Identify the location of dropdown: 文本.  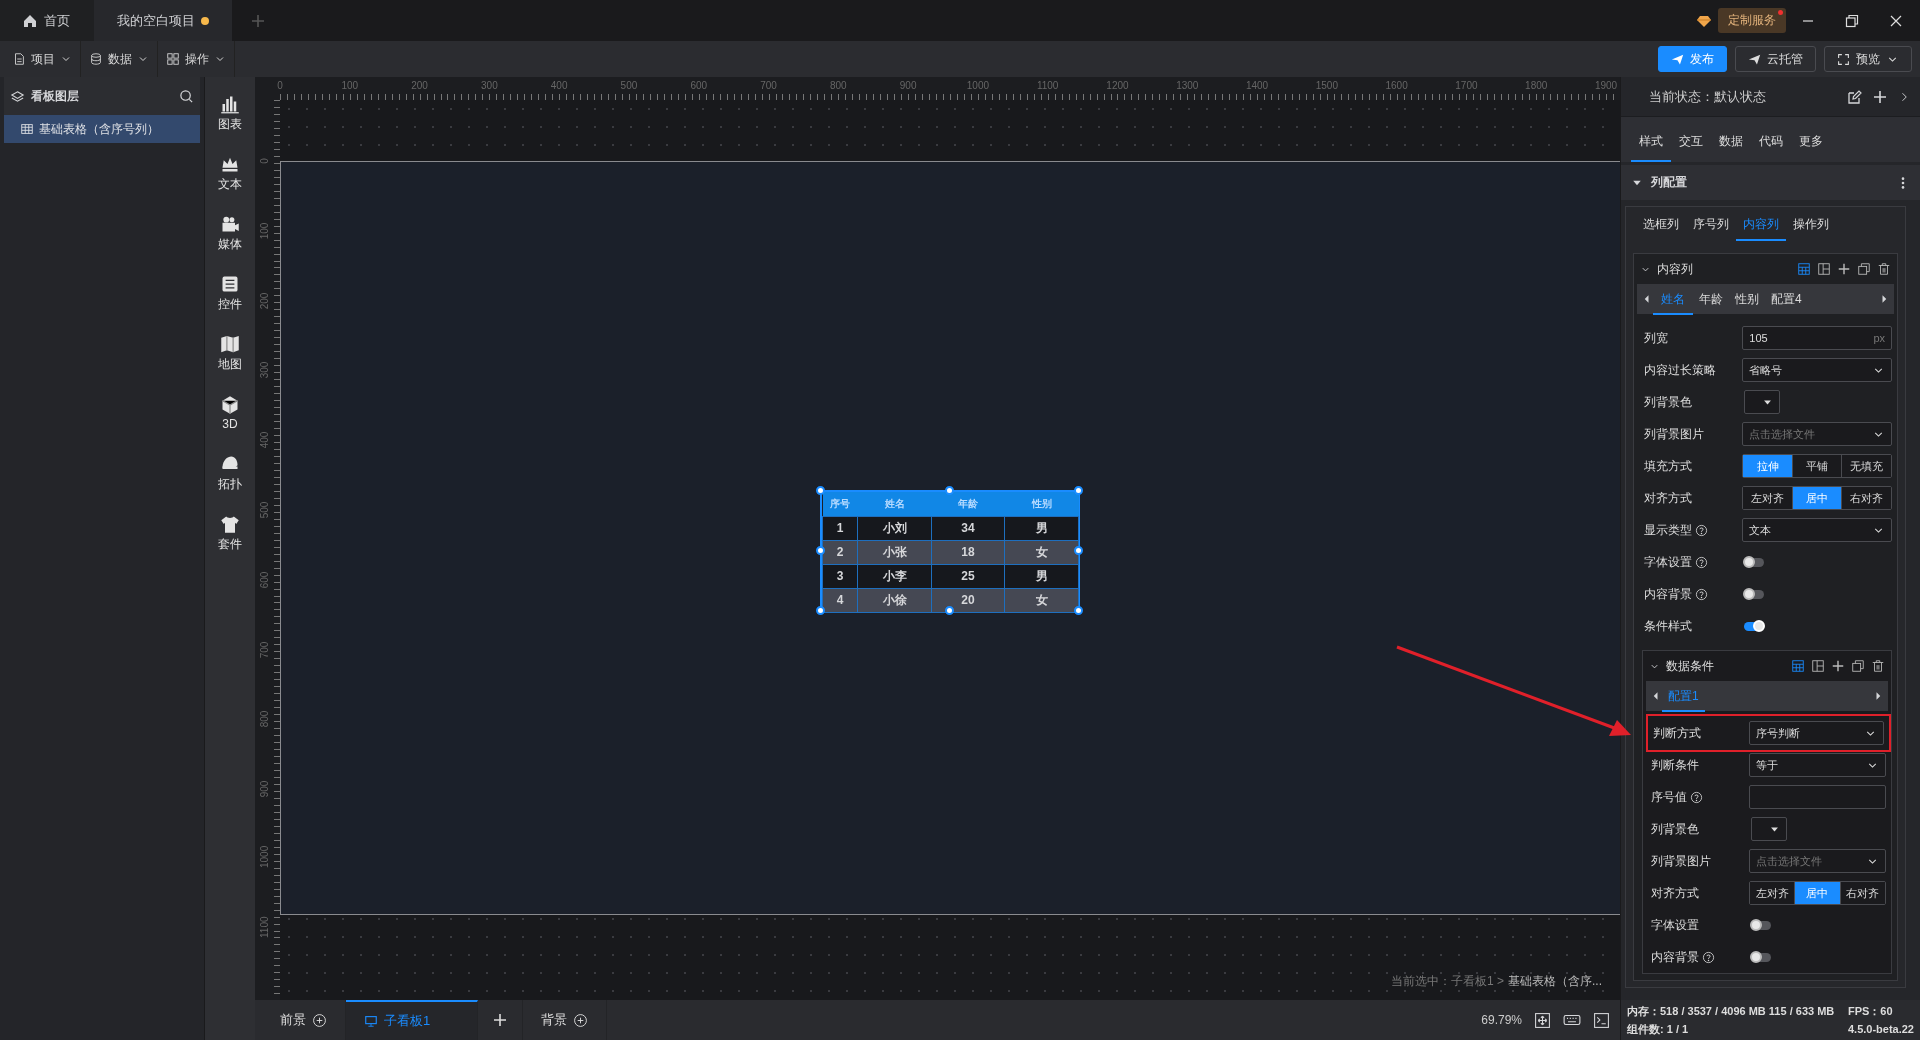
(1817, 530).